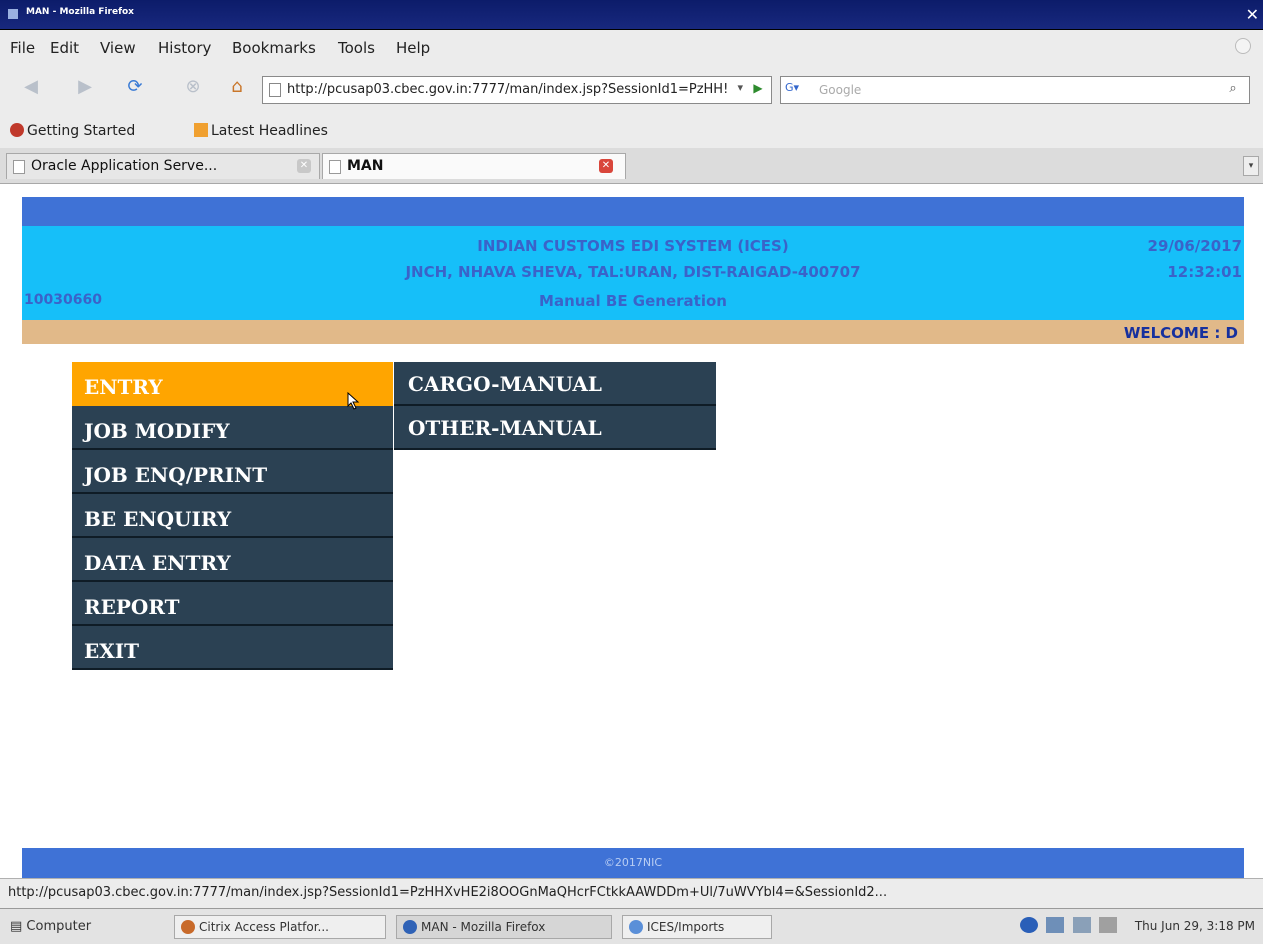 Image resolution: width=1263 pixels, height=944 pixels. What do you see at coordinates (85, 88) in the screenshot?
I see `forward-icon: ▶` at bounding box center [85, 88].